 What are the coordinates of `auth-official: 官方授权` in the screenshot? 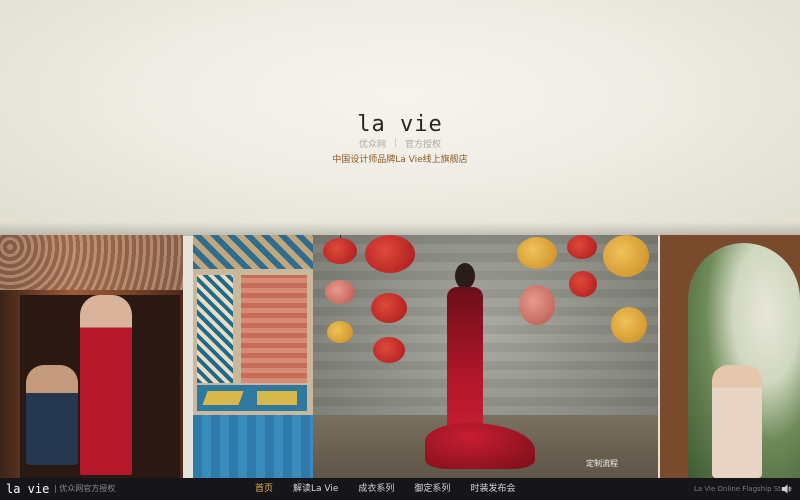 It's located at (423, 144).